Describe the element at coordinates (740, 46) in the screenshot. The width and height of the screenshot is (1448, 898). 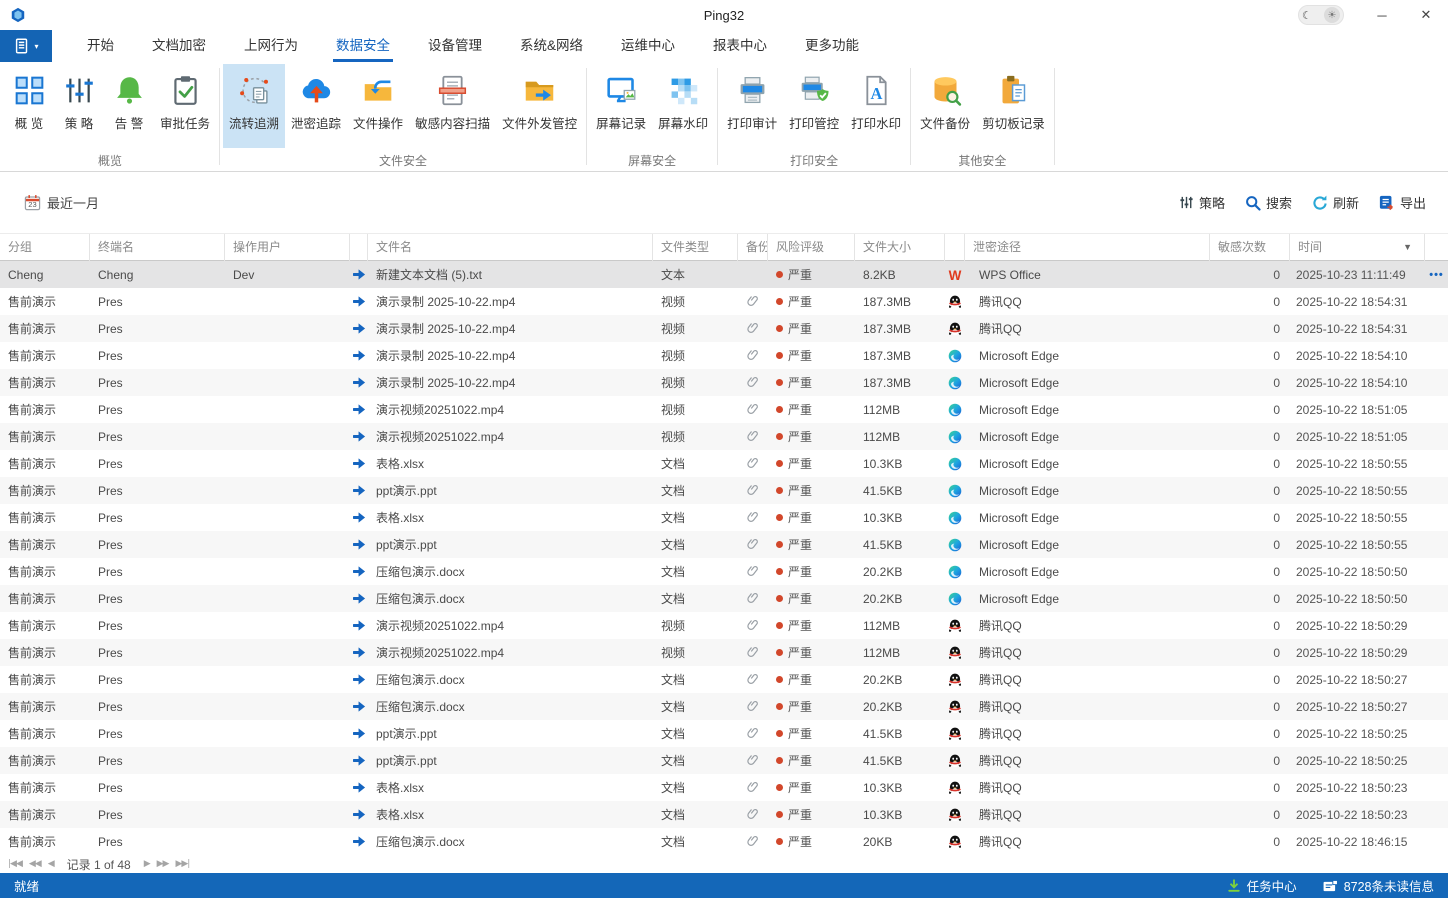
I see `tab-report-center: 报表中心` at that location.